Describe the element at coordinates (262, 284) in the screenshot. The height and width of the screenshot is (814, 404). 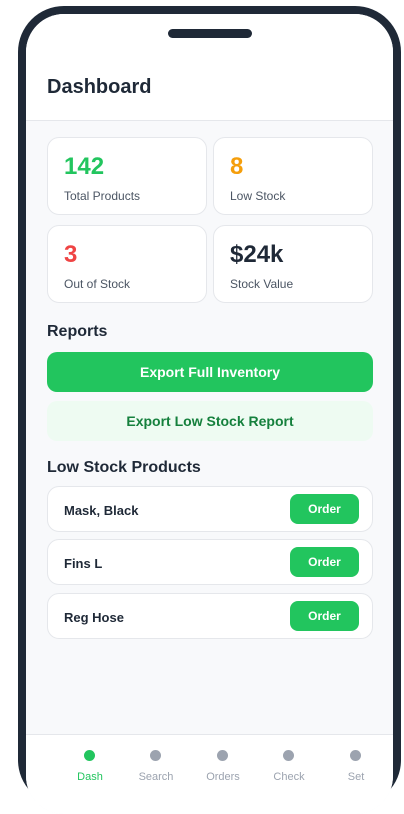
I see `stat-label: Stock Value` at that location.